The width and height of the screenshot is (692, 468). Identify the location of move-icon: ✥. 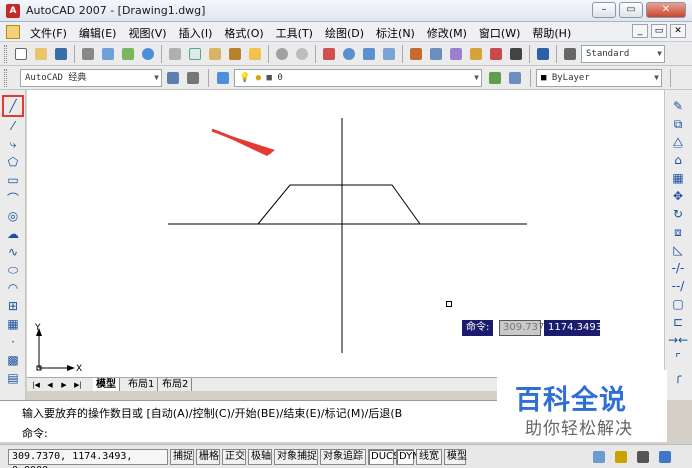
(678, 196).